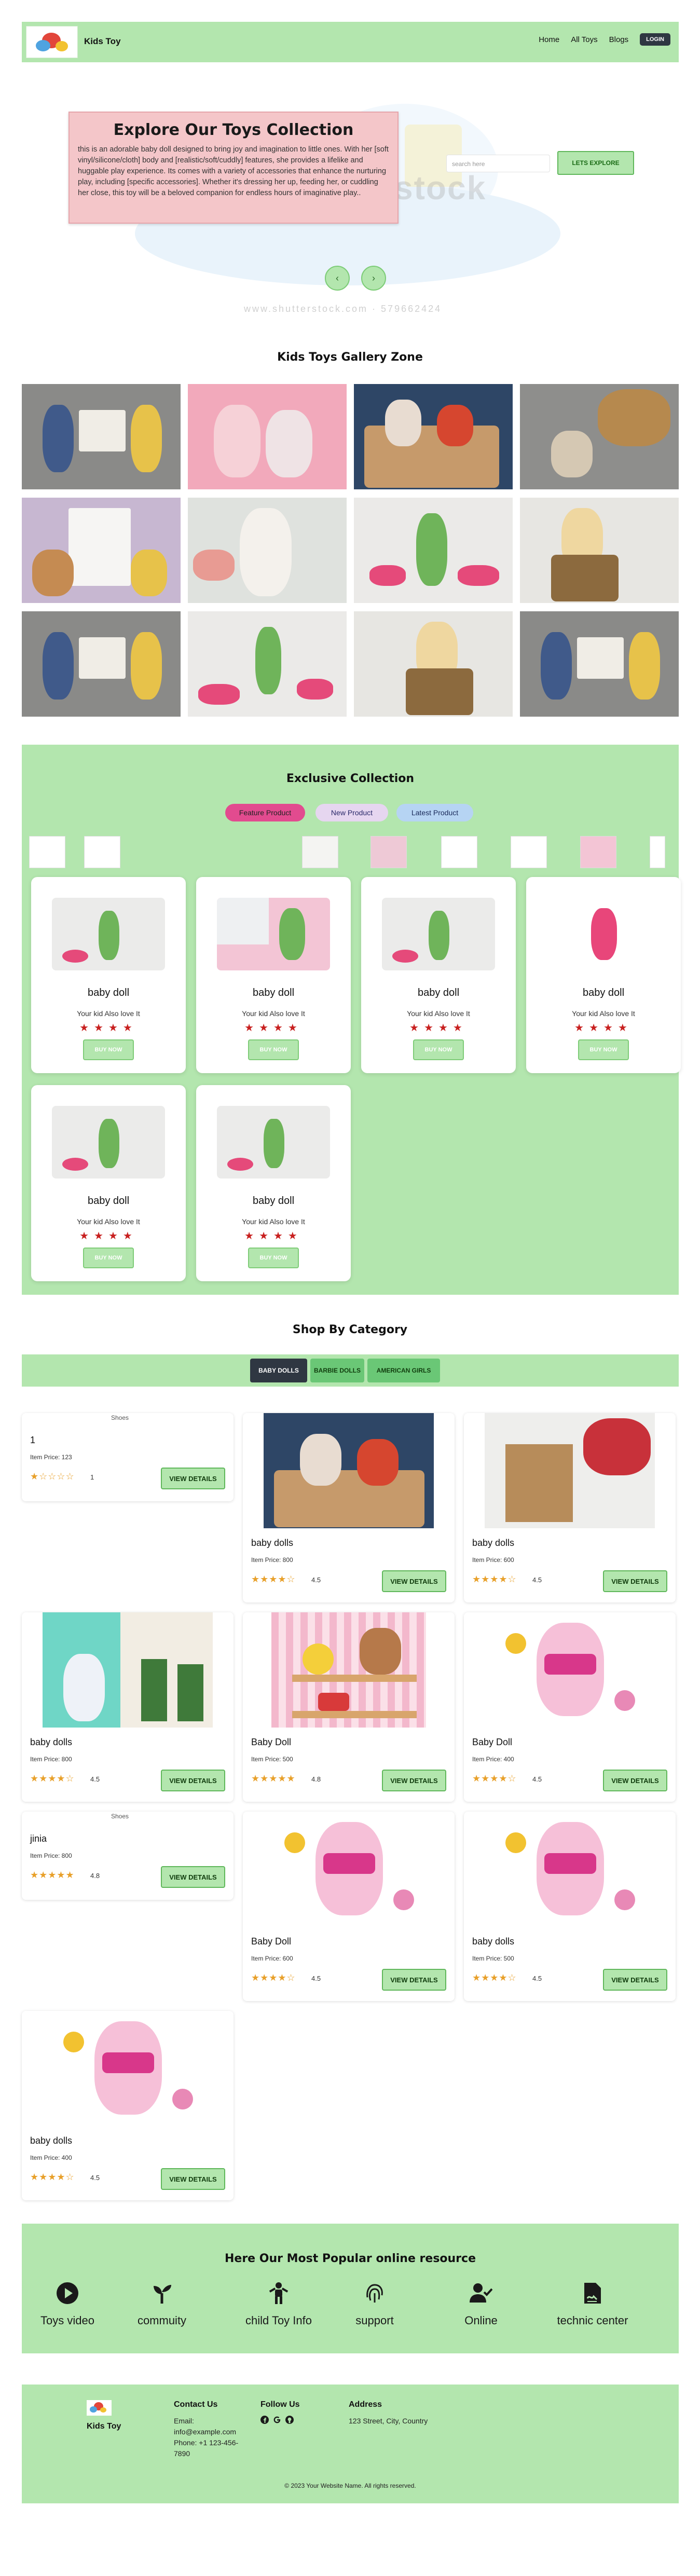 The height and width of the screenshot is (2576, 700). What do you see at coordinates (481, 2304) in the screenshot?
I see `resource-online: Online` at bounding box center [481, 2304].